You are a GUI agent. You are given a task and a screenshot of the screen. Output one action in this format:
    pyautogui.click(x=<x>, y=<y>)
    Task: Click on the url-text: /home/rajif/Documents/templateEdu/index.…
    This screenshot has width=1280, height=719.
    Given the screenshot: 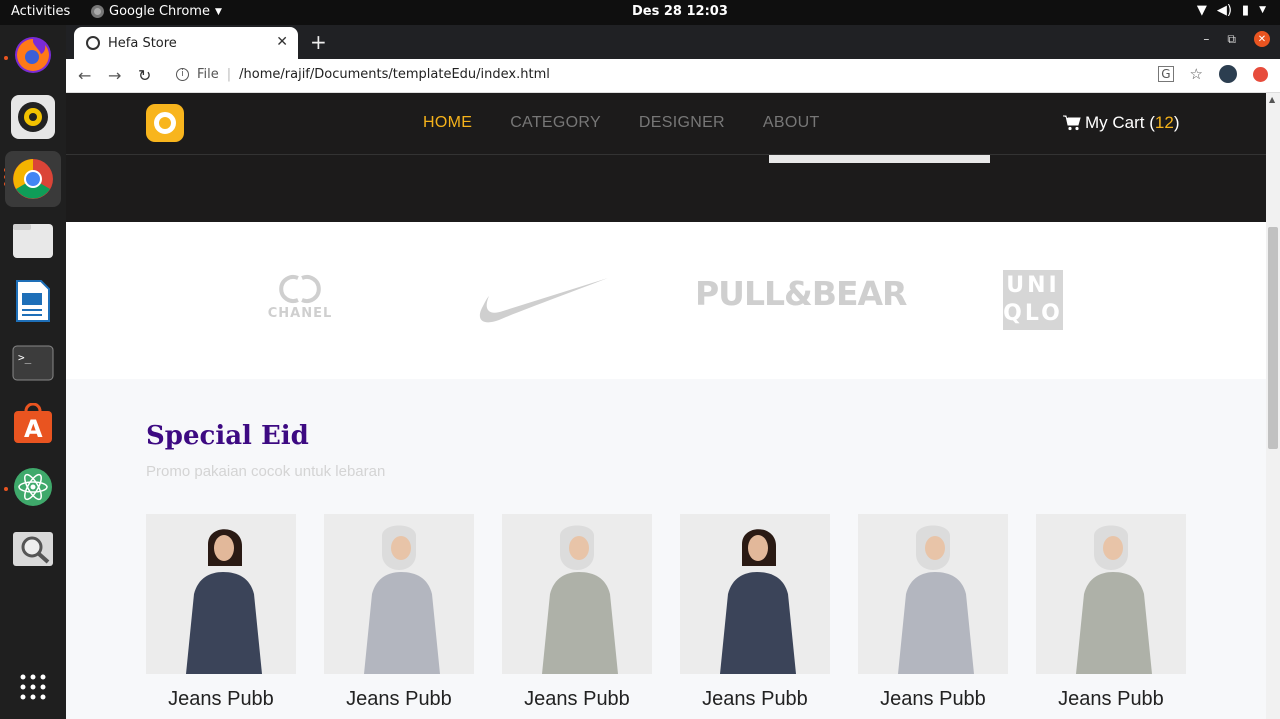 What is the action you would take?
    pyautogui.click(x=394, y=74)
    